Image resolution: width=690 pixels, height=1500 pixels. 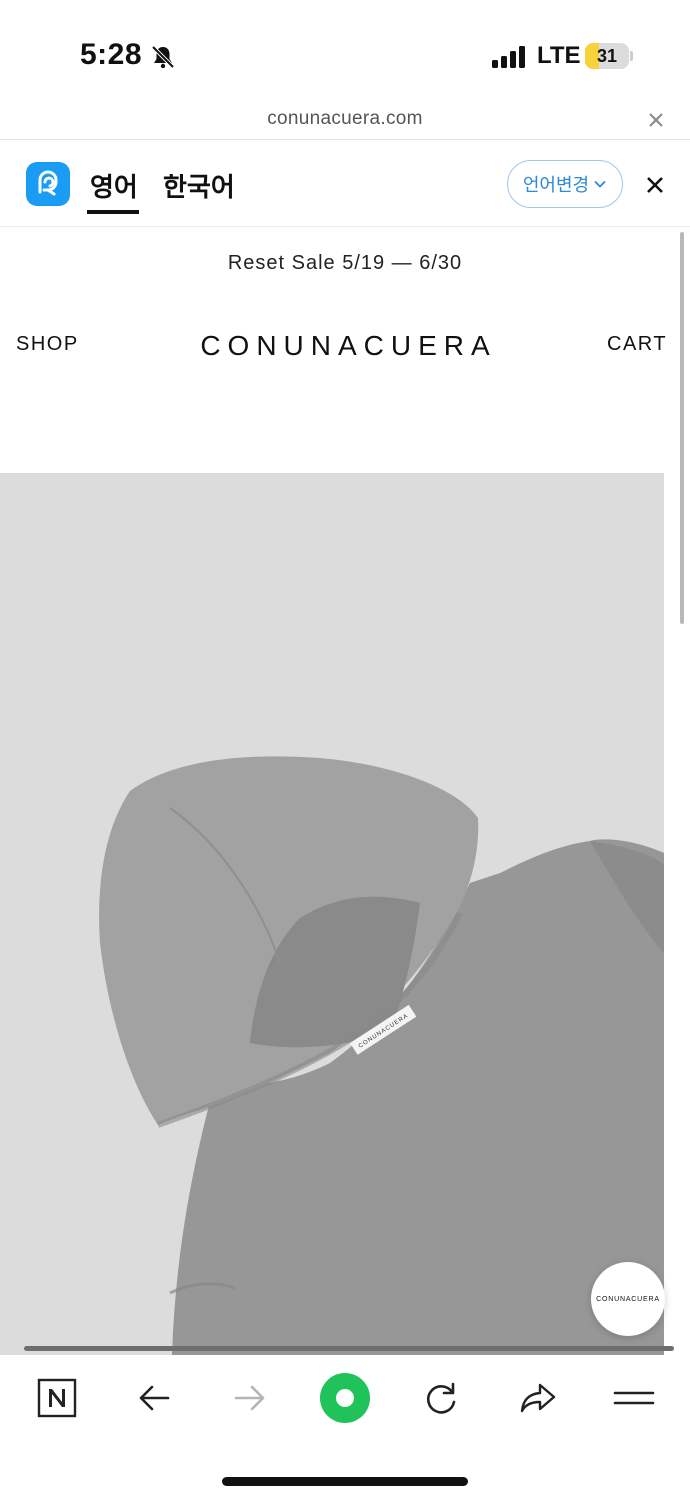 I want to click on green-dot-icon, so click(x=345, y=1398).